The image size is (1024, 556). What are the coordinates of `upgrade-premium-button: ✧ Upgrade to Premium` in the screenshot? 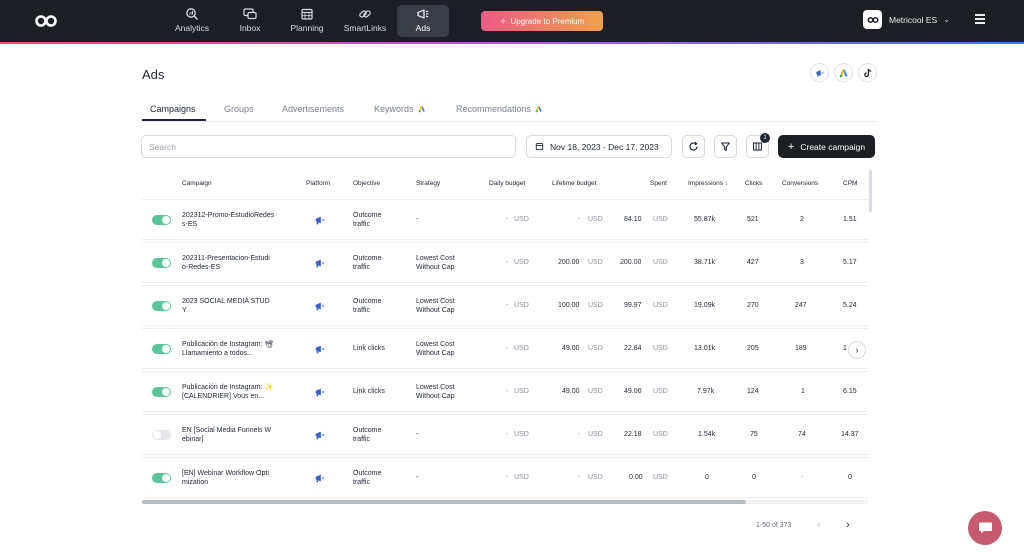 It's located at (542, 21).